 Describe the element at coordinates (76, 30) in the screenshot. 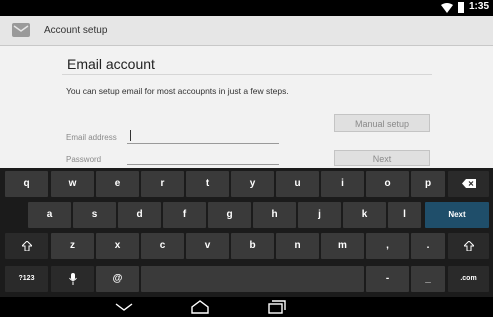

I see `action-bar-title: Account setup` at that location.